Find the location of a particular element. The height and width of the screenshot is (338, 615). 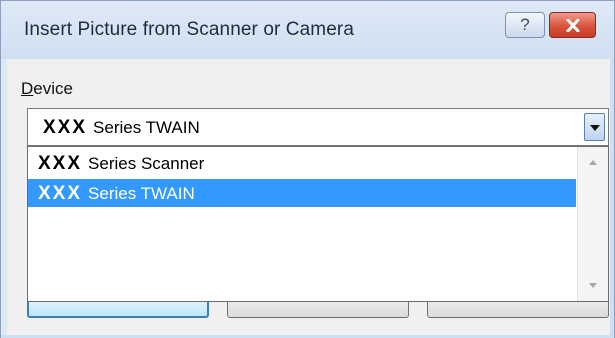

dropdown-scrollbar is located at coordinates (592, 224).